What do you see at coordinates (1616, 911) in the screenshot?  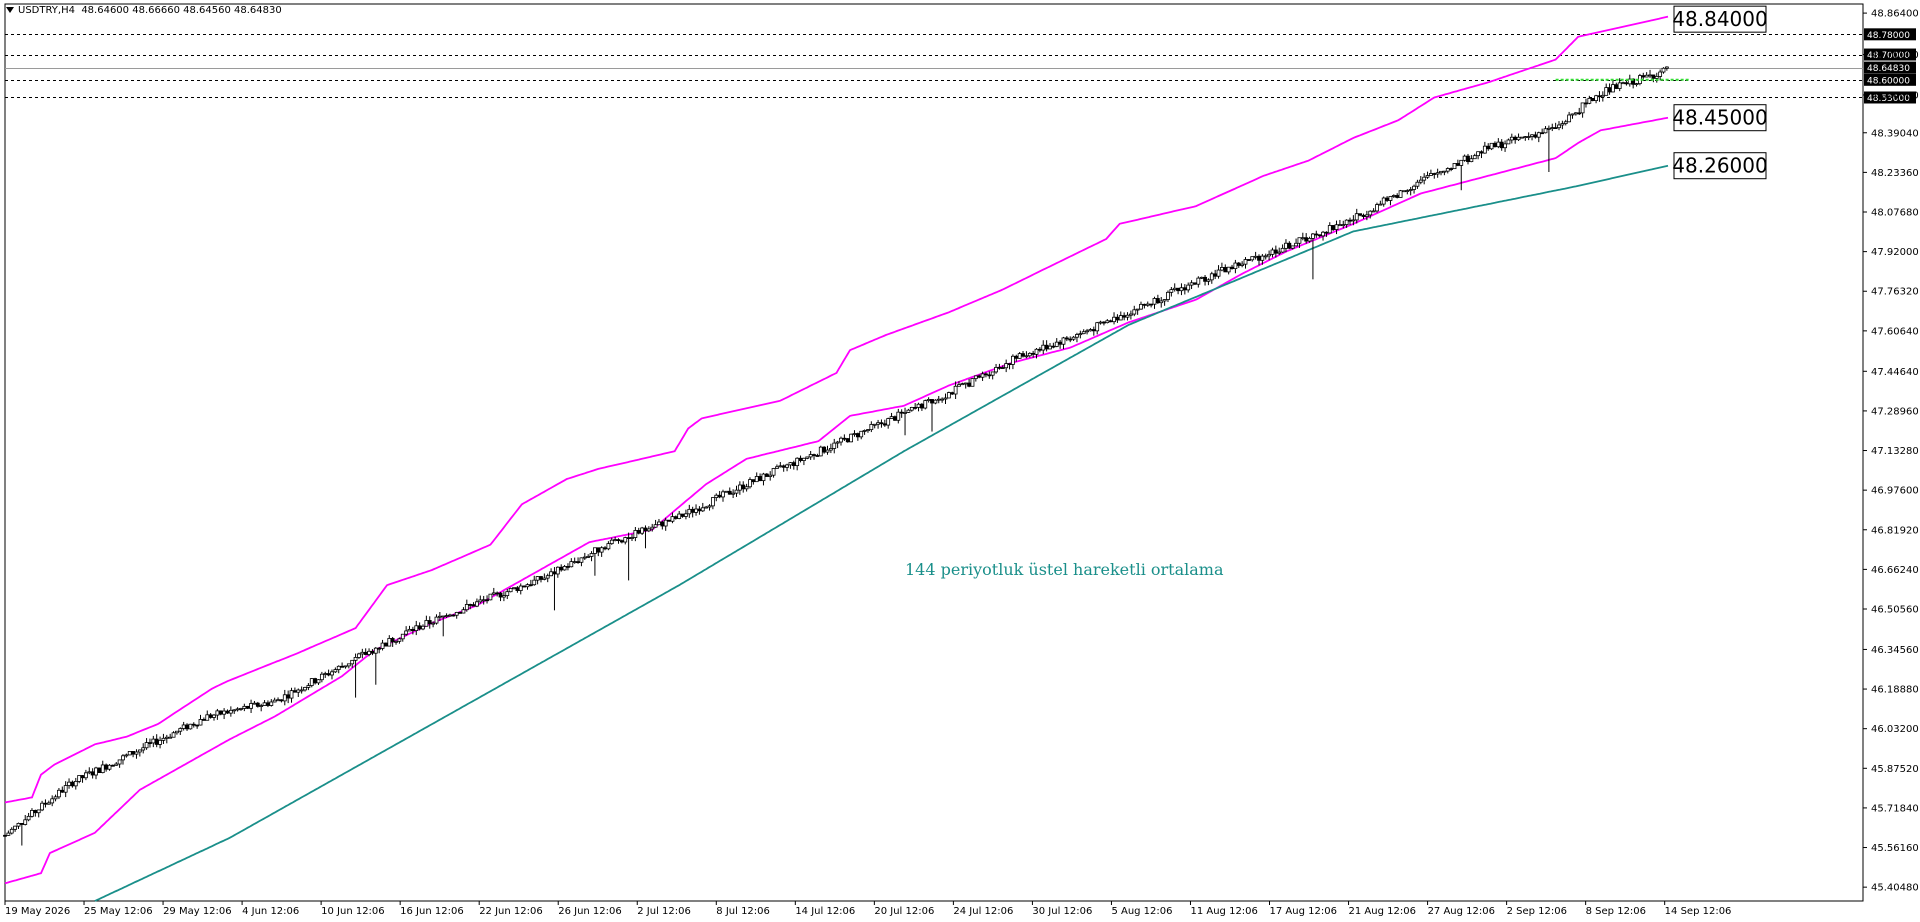 I see `x-tick-label: 8 Sep 12:06` at bounding box center [1616, 911].